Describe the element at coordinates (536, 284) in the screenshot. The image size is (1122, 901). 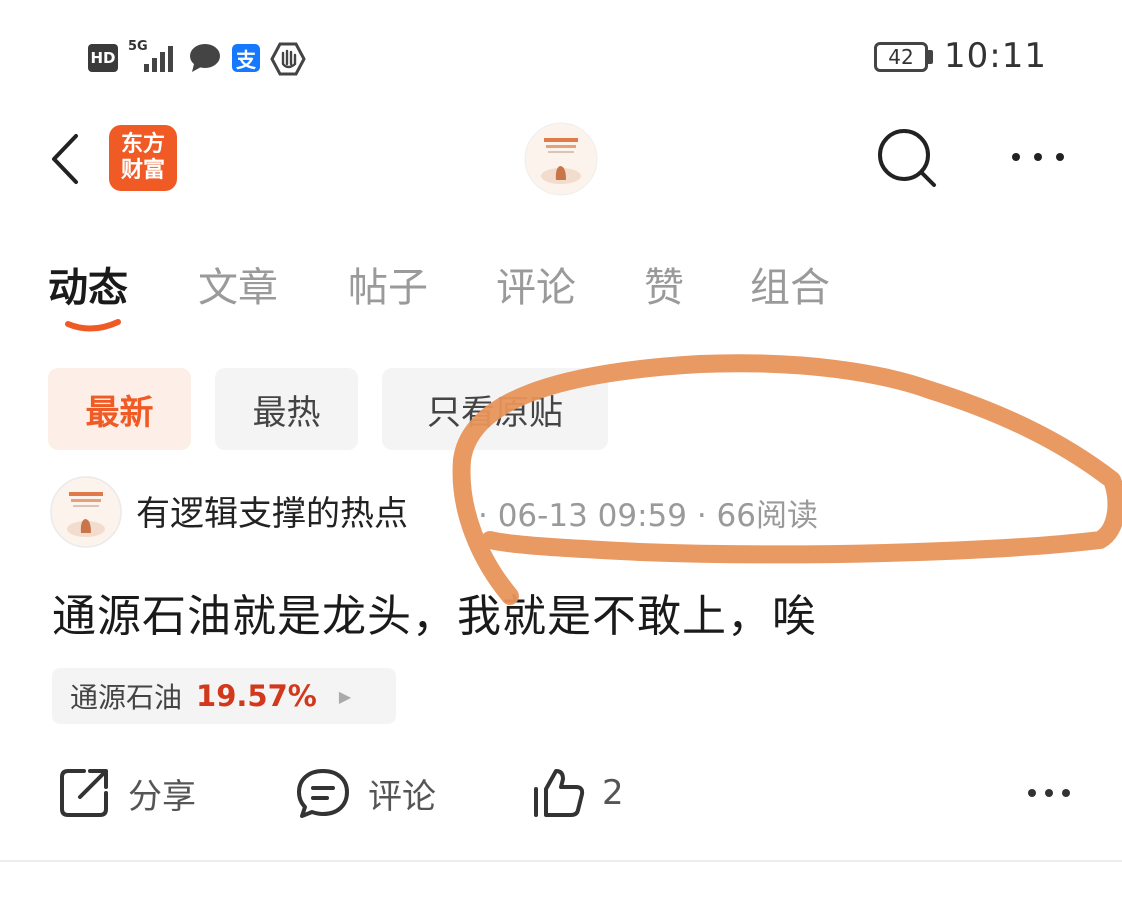
I see `tab-comments: 评论` at that location.